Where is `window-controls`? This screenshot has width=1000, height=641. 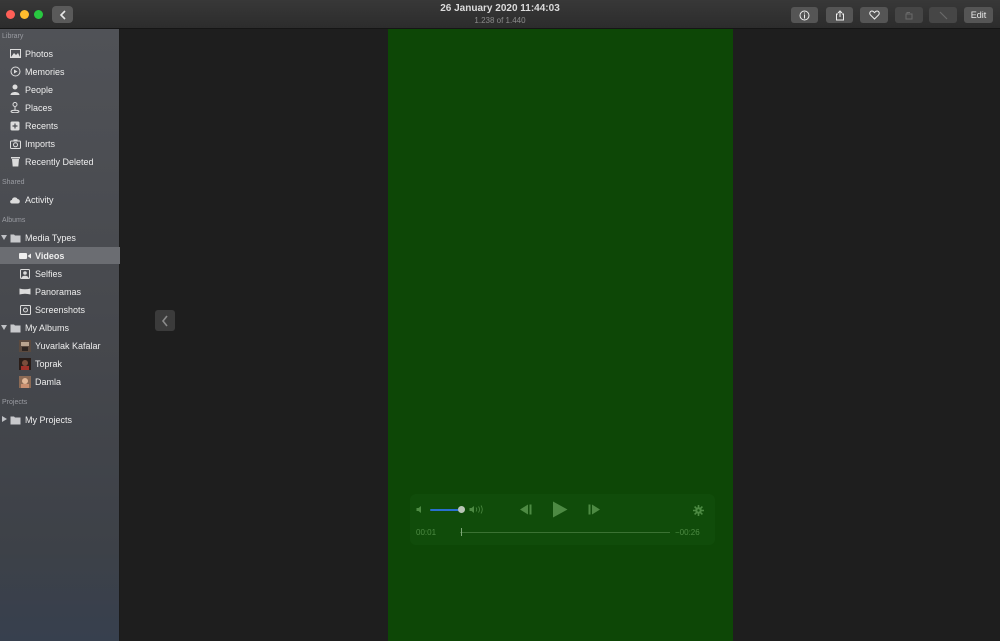 window-controls is located at coordinates (24, 14).